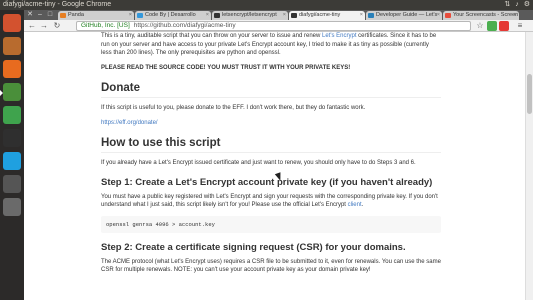  I want to click on sublime-icon, so click(12, 184).